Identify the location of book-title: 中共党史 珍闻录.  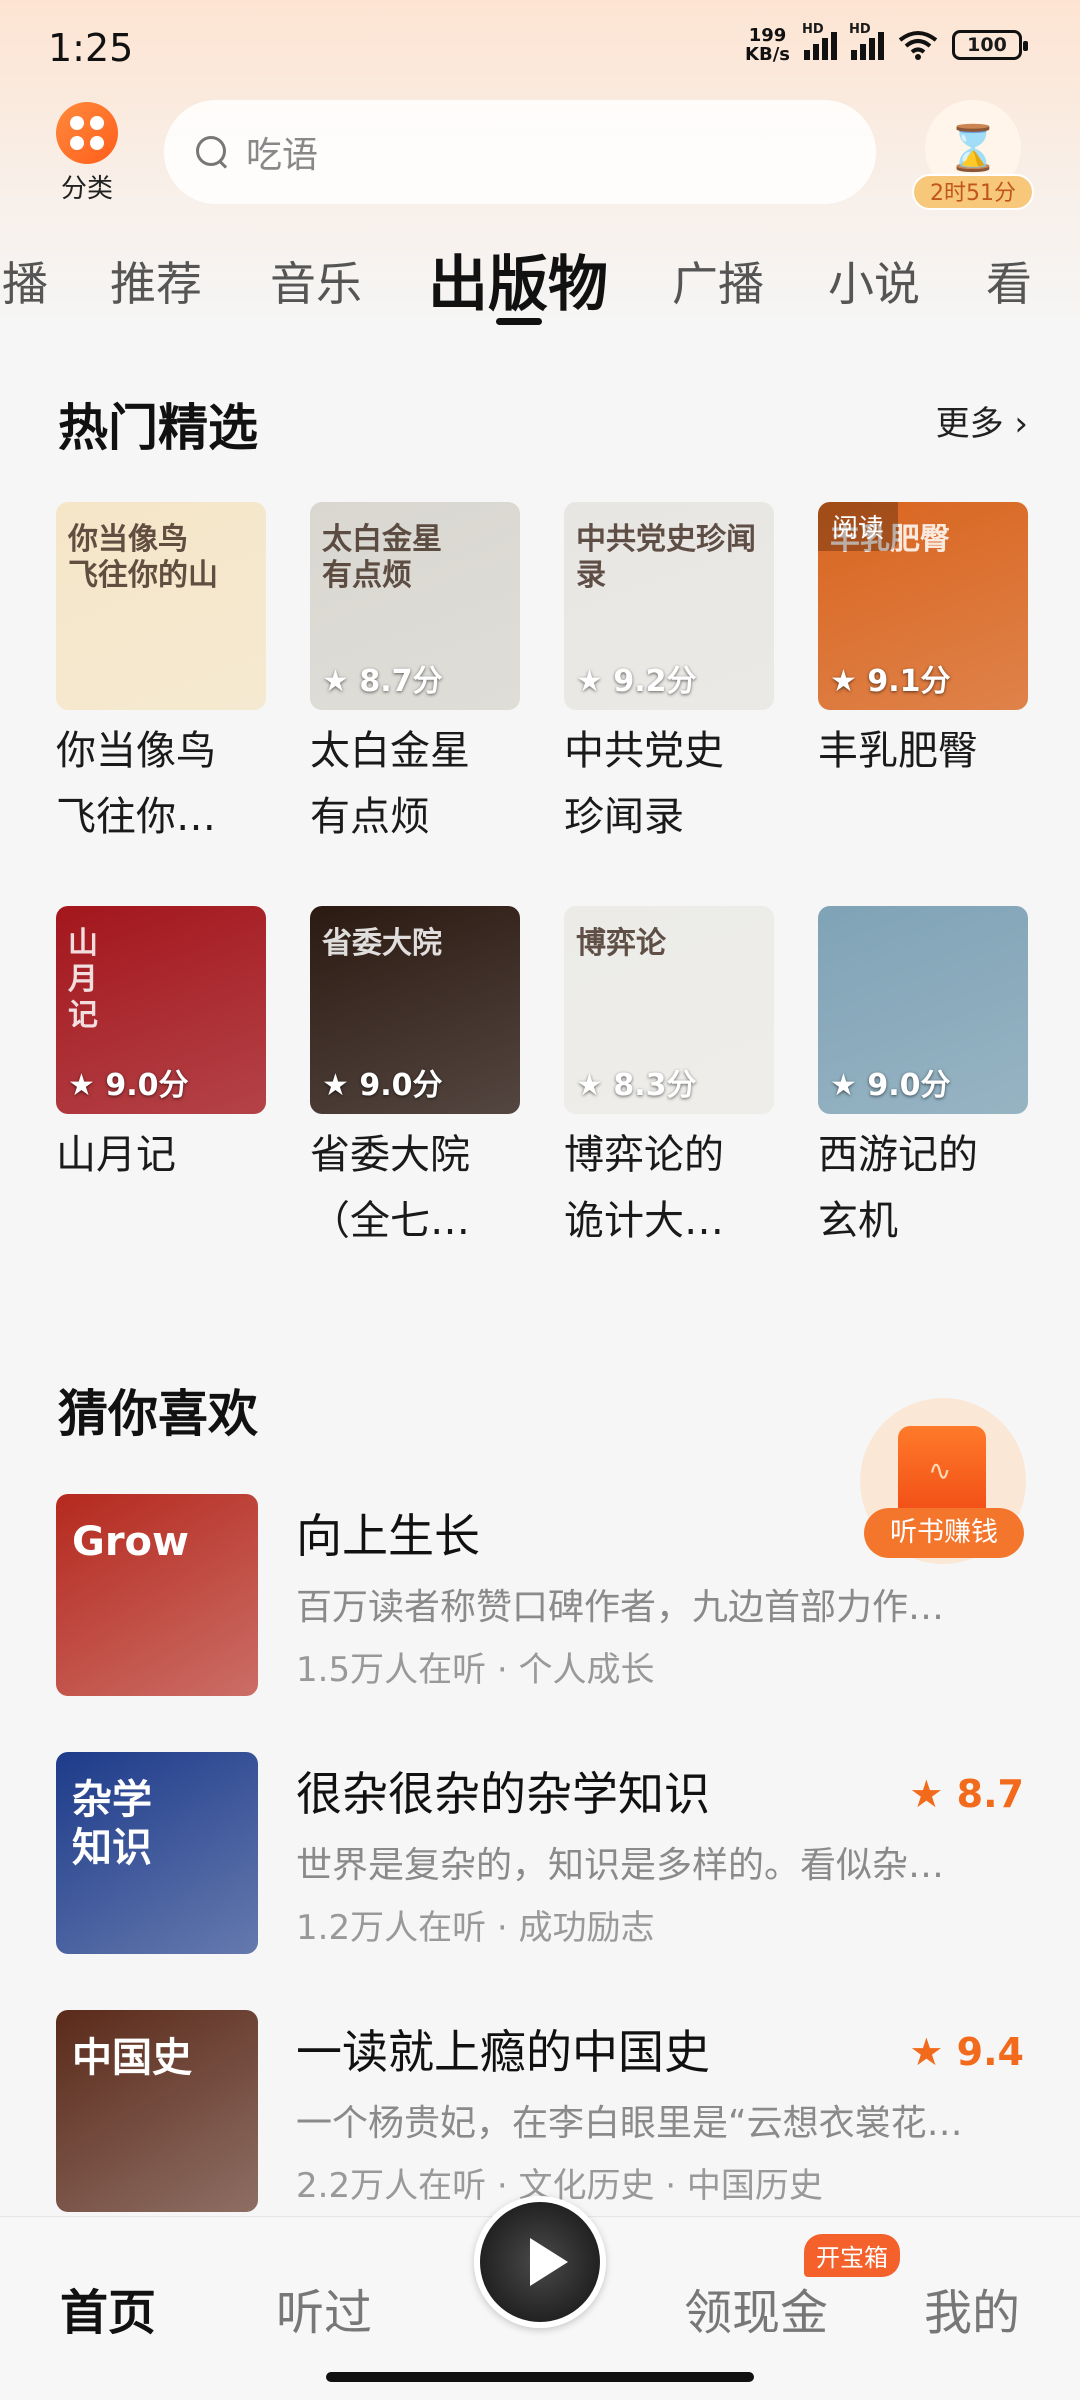
(644, 784).